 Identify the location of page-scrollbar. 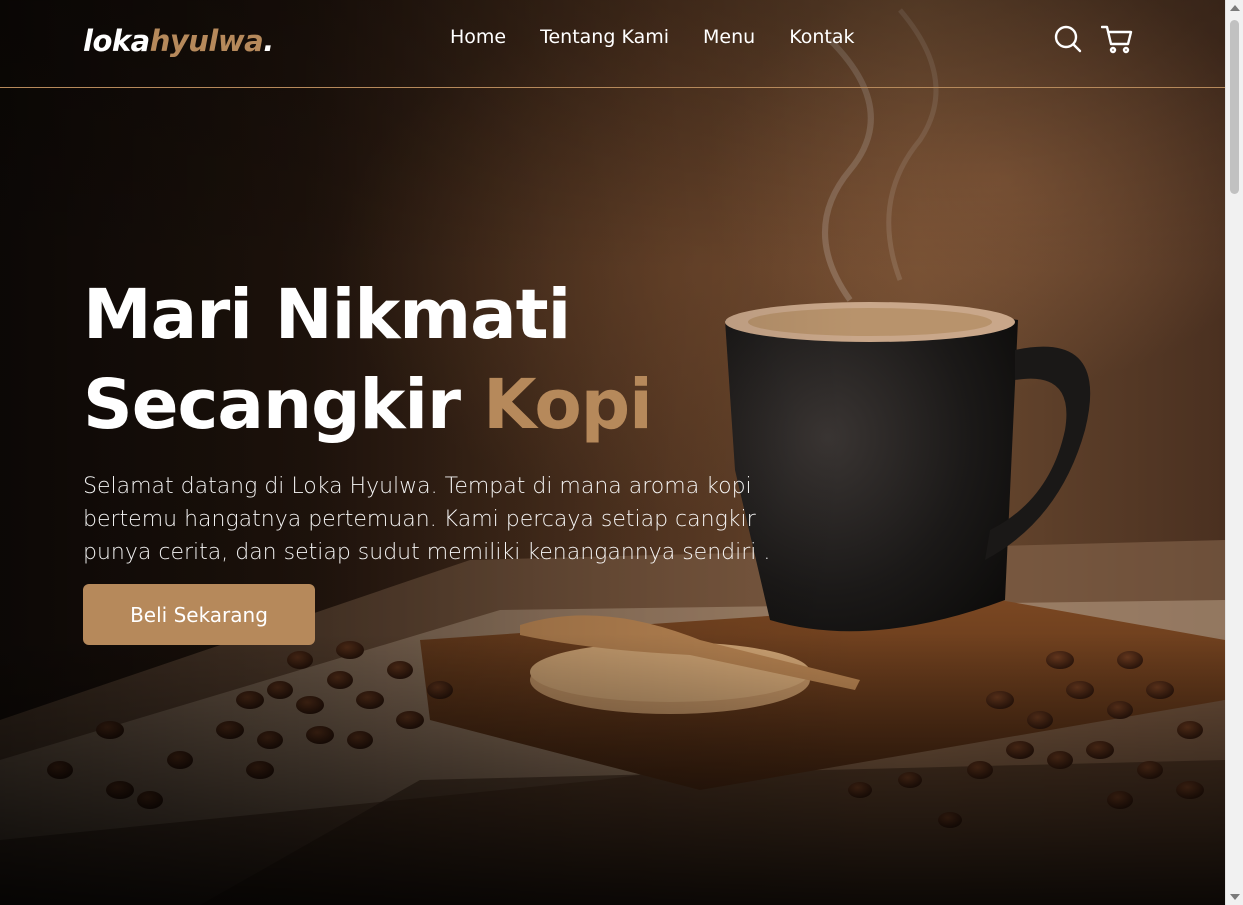
(1234, 452).